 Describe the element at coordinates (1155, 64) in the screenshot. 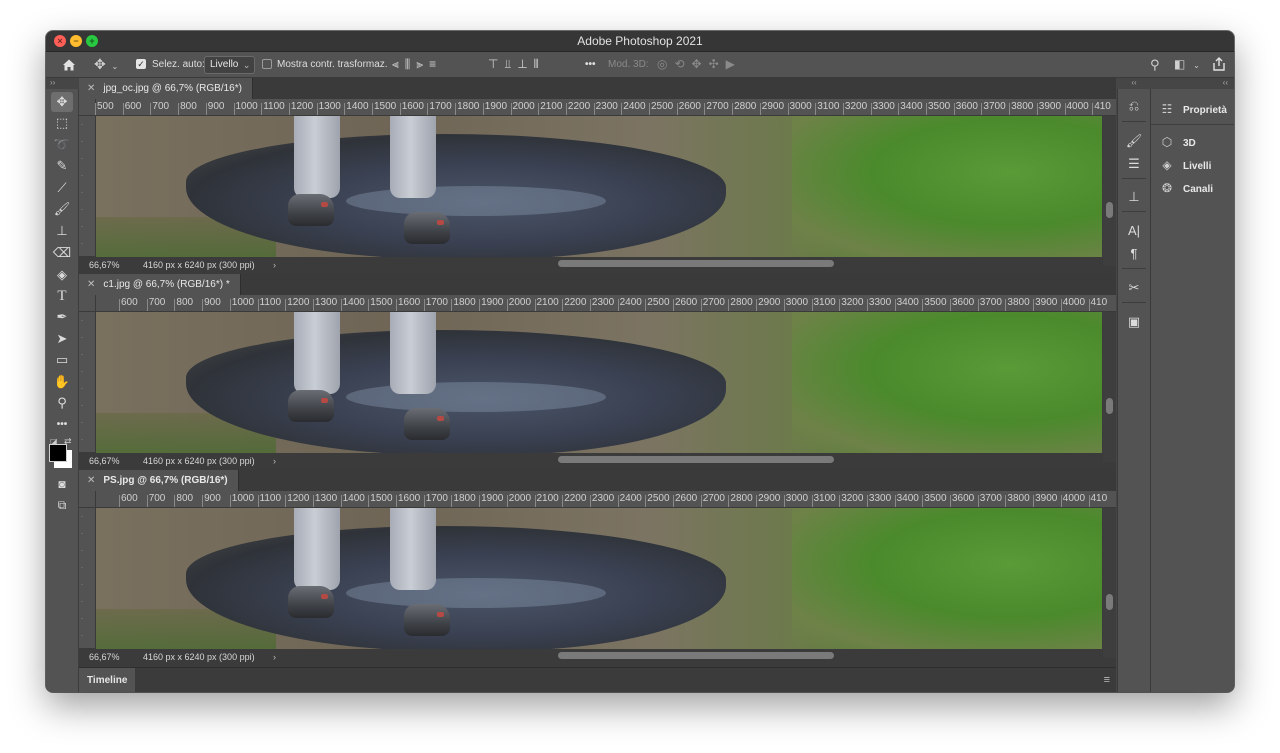

I see `search-button: ⚲` at that location.